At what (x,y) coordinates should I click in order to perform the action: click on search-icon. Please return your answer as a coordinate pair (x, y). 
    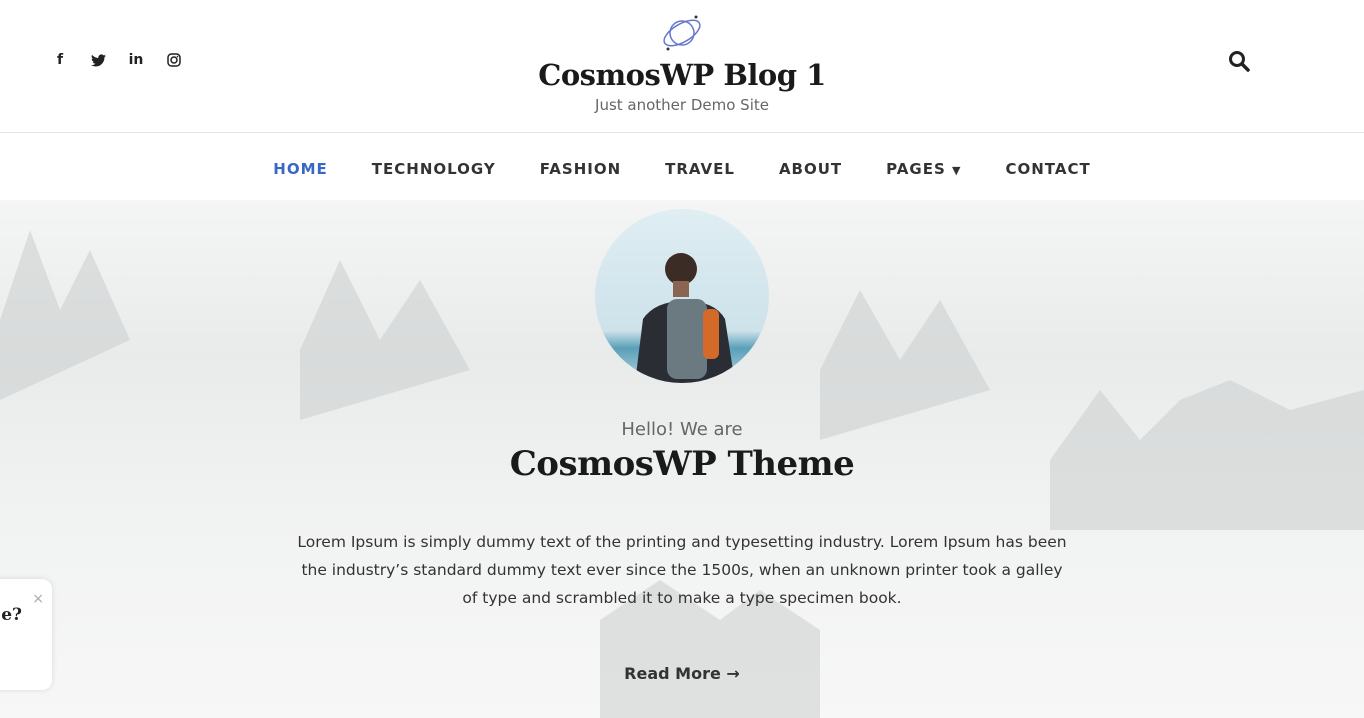
    Looking at the image, I should click on (1239, 63).